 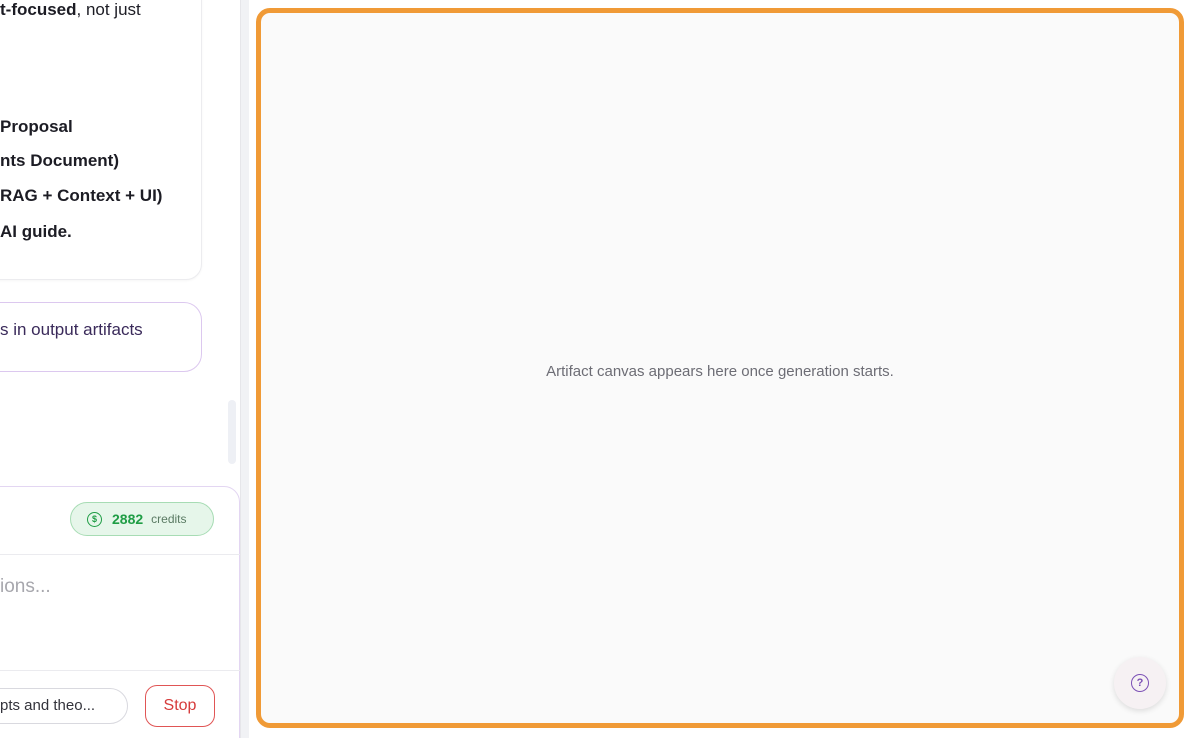 What do you see at coordinates (71, 329) in the screenshot?
I see `user-message-text: s in output artifacts` at bounding box center [71, 329].